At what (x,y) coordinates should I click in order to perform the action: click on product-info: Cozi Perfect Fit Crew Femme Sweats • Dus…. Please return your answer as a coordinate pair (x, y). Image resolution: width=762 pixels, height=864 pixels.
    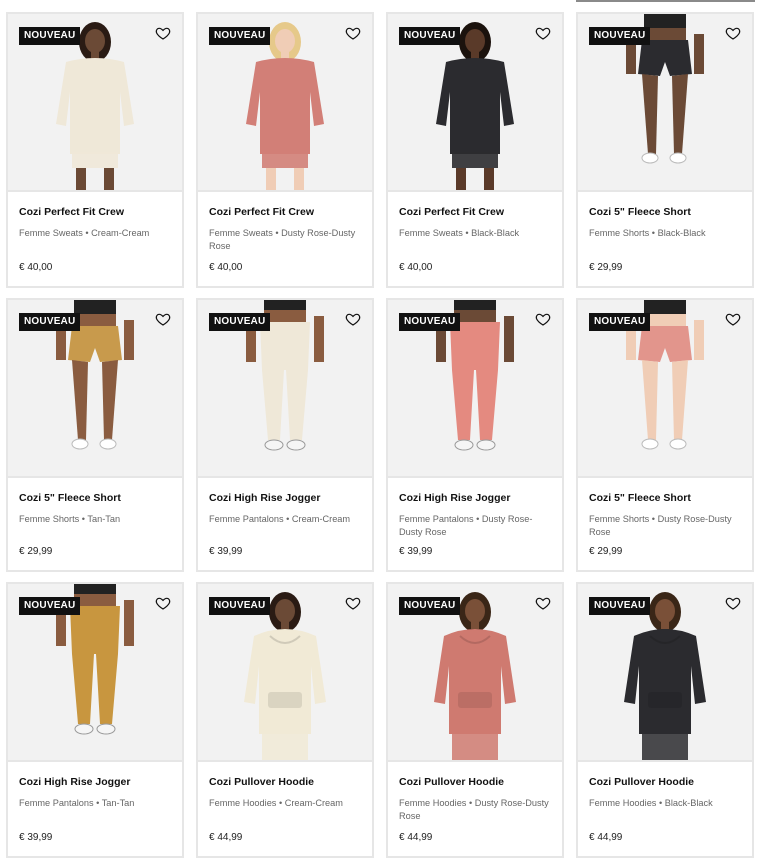
    Looking at the image, I should click on (285, 229).